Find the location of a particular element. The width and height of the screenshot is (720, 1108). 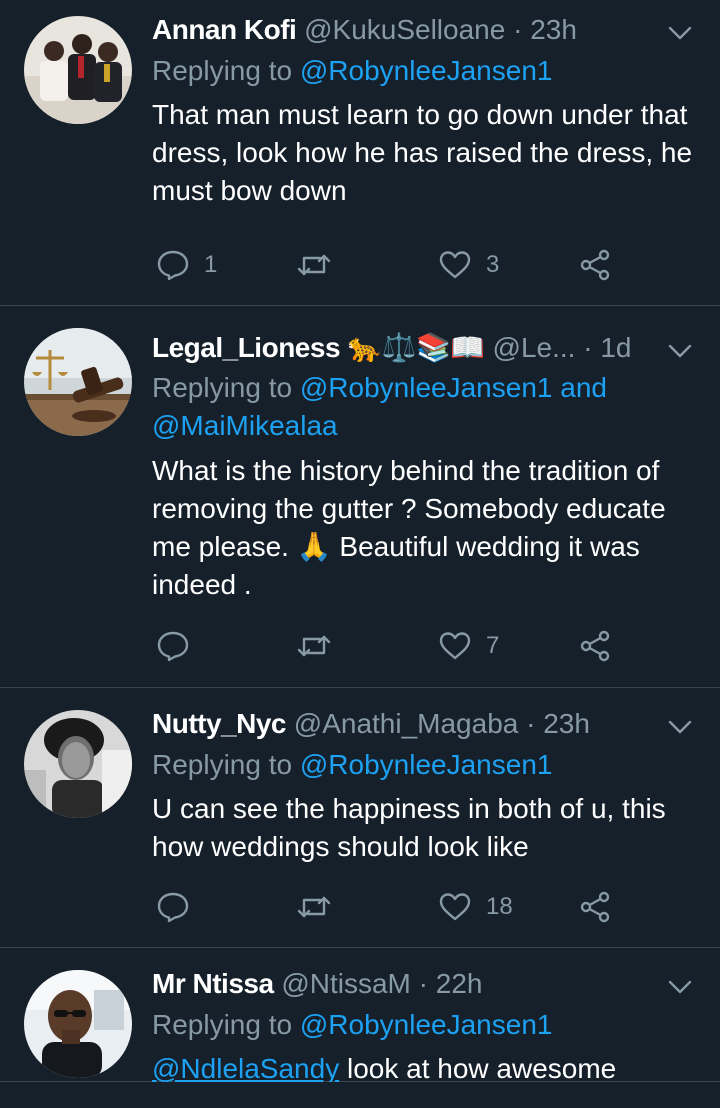

replying-joiner: and is located at coordinates (583, 387).